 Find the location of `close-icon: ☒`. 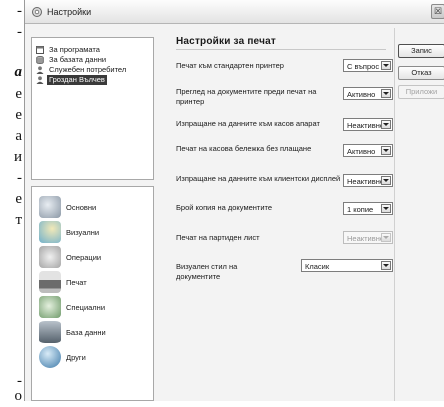

close-icon: ☒ is located at coordinates (438, 11).